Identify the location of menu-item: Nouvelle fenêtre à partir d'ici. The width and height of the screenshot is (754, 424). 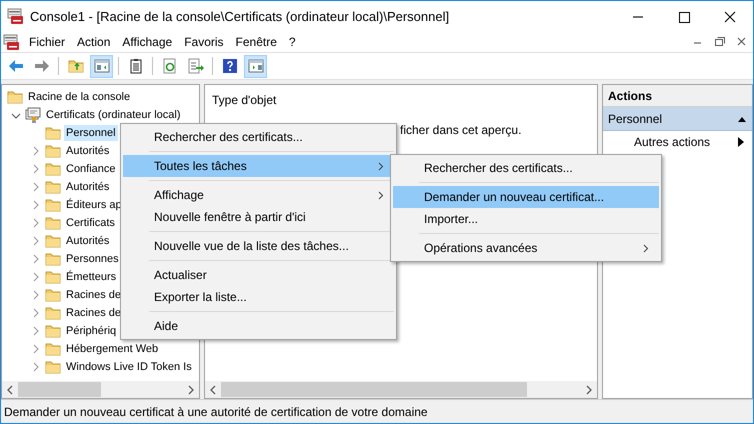
(258, 217).